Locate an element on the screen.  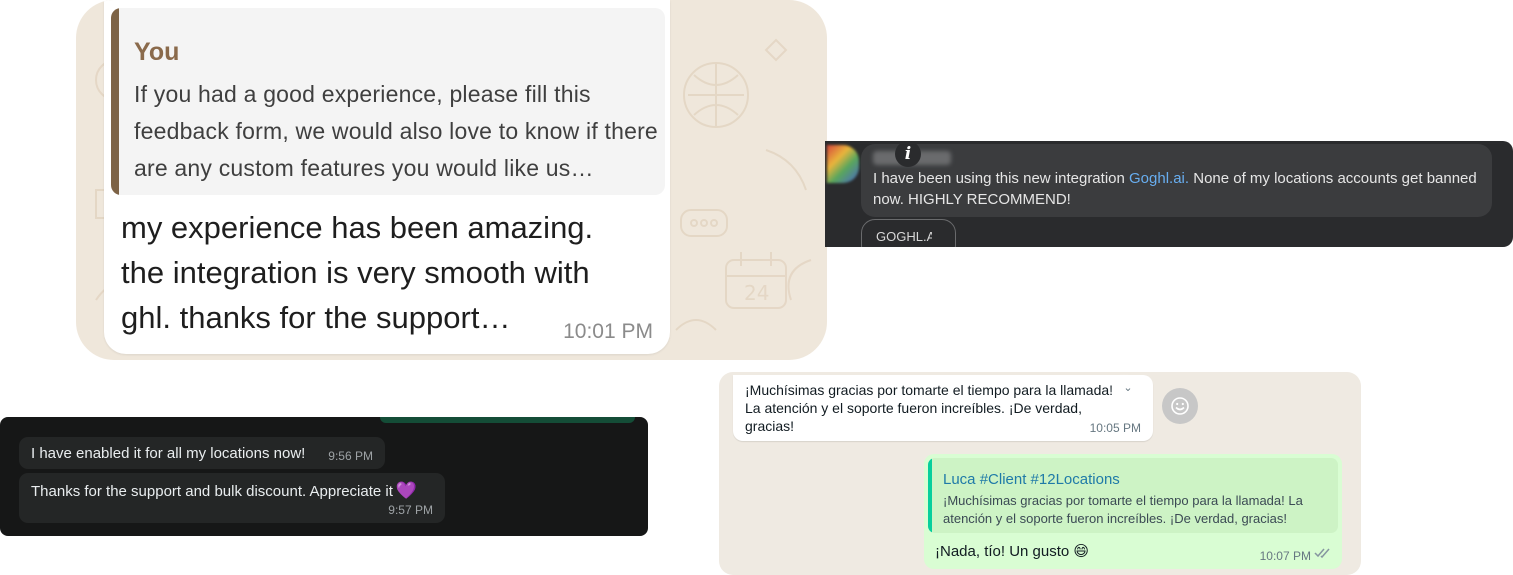
emoji-reaction-button is located at coordinates (1180, 406).